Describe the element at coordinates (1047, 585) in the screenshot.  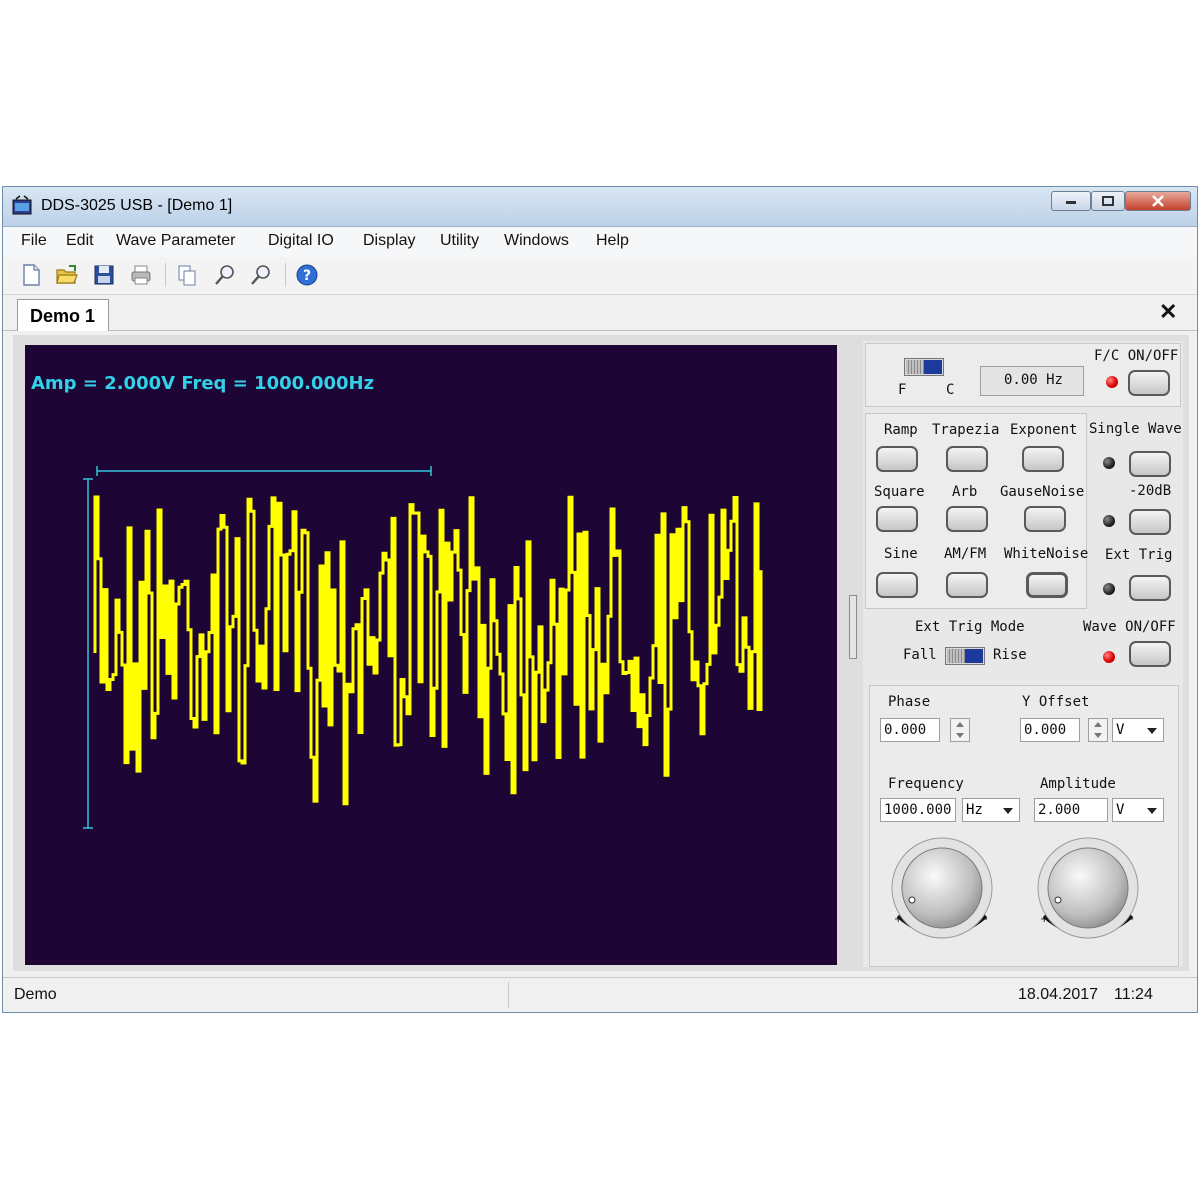
I see `whitenoise-button` at that location.